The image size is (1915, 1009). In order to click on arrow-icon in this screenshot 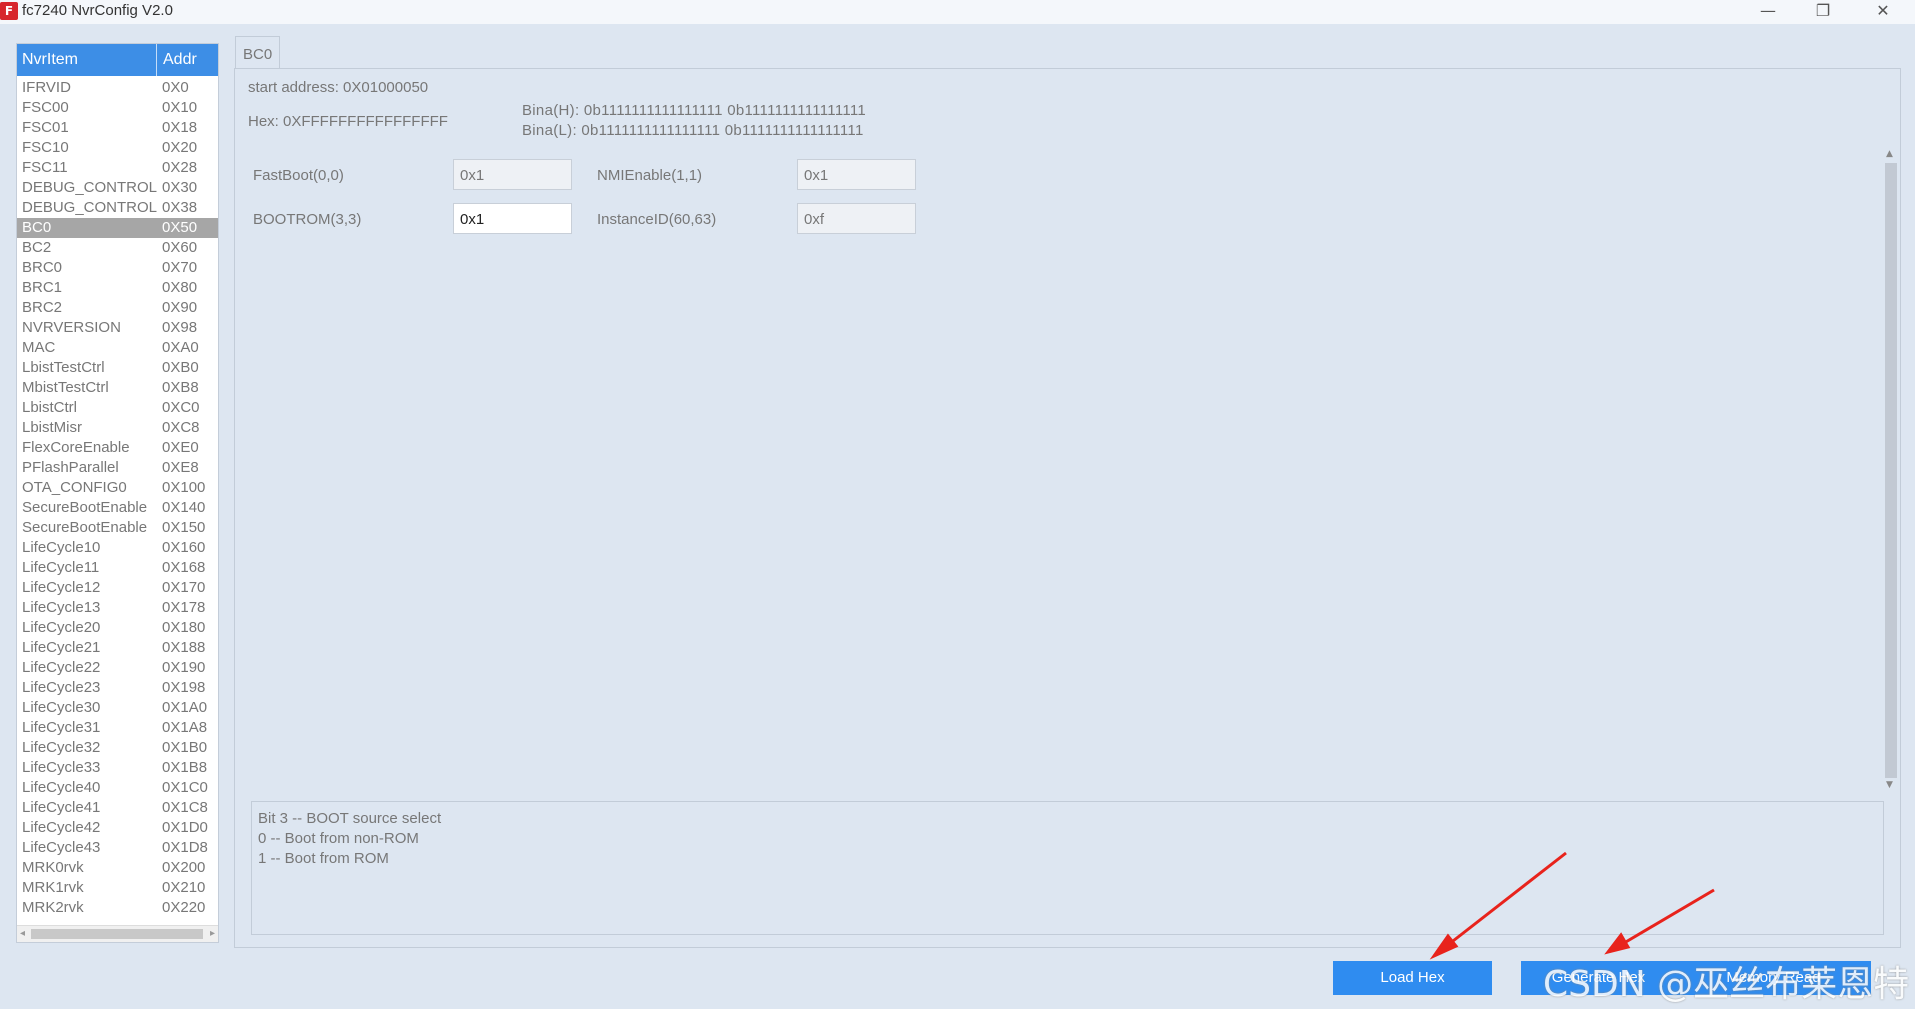, I will do `click(1572, 905)`.